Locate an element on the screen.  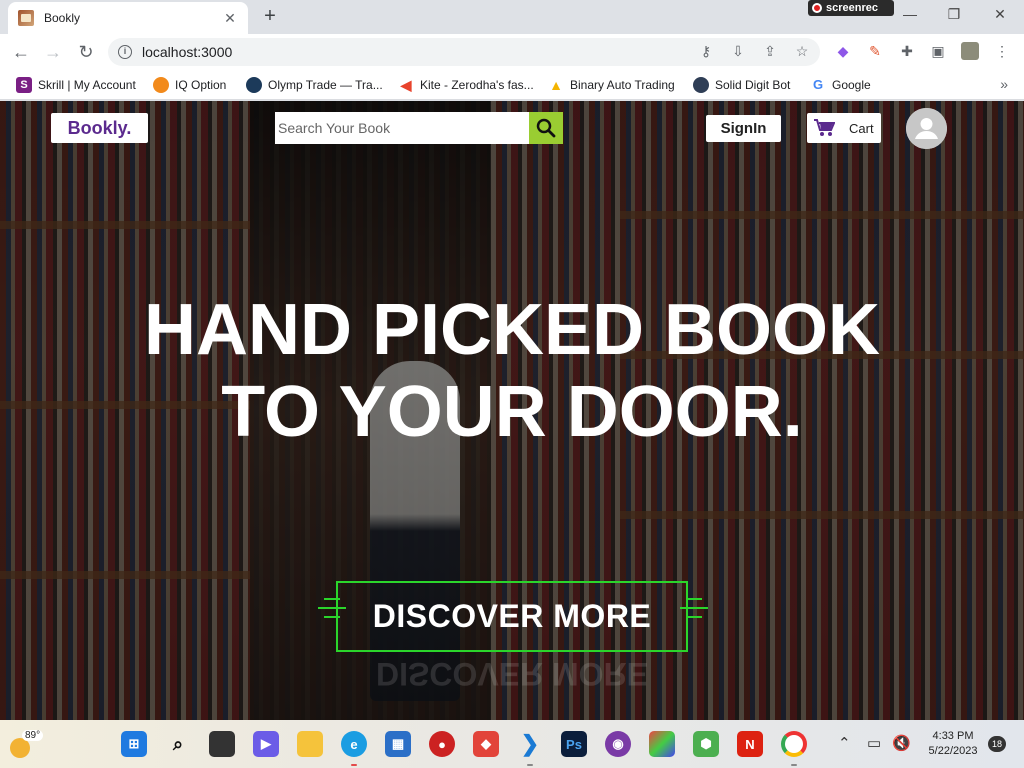
bookmark-binary-auto-trading: ▲ Binary Auto Trading is located at coordinates (611, 85).